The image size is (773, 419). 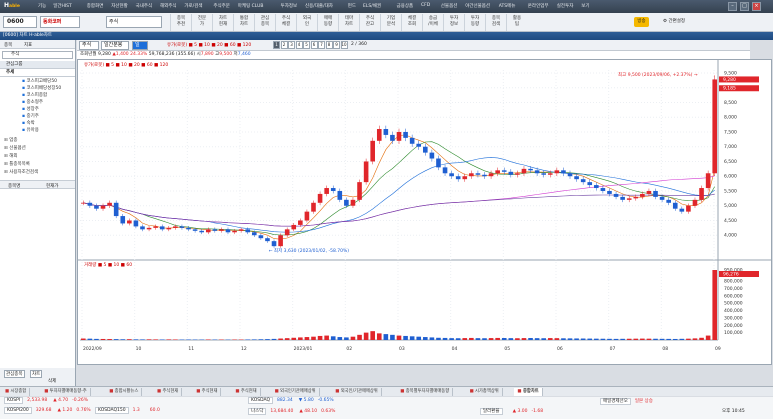 I want to click on chart-slot-button-7: 7, so click(x=321, y=45).